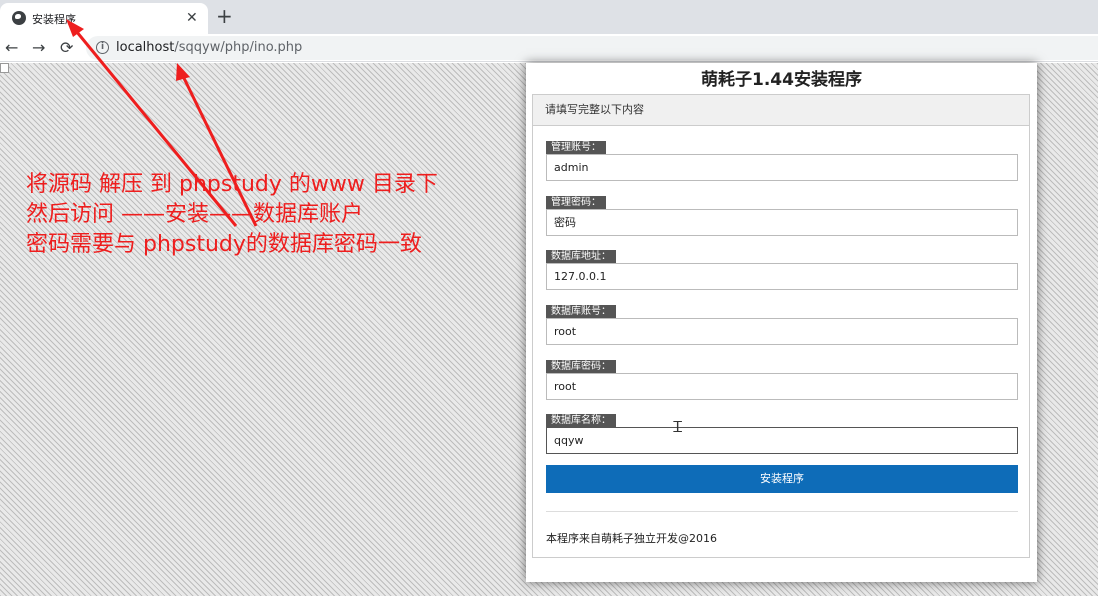  What do you see at coordinates (192, 18) in the screenshot?
I see `close-tab-icon: ✕` at bounding box center [192, 18].